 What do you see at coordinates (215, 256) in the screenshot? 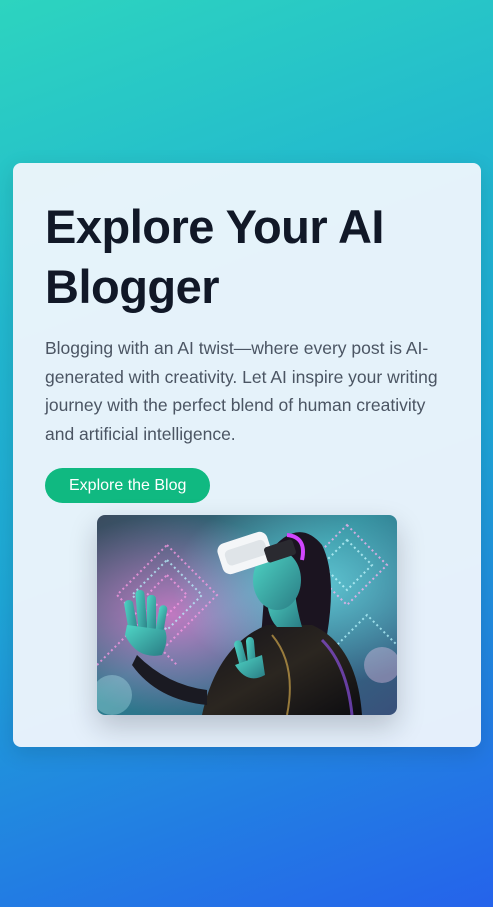
I see `hero-title: Explore Your AI Blogger` at bounding box center [215, 256].